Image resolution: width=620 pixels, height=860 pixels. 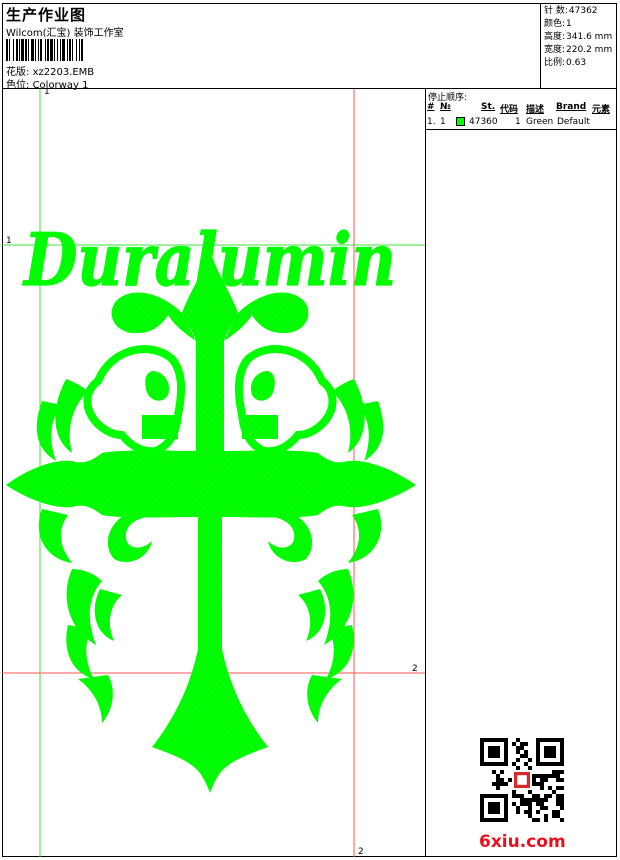 I want to click on stop-sequence-header: # № St. 代码 描述 Brand 元素, so click(x=521, y=108).